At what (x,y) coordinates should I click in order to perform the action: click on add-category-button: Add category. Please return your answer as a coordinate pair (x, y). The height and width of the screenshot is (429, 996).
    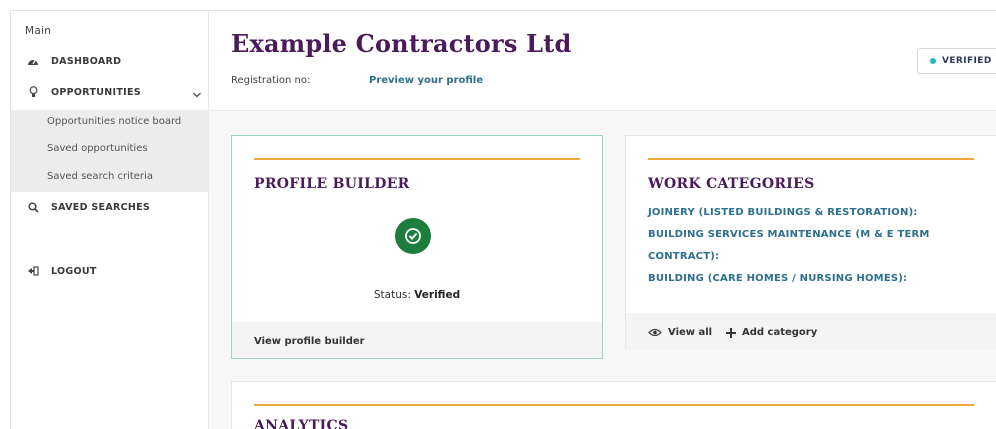
    Looking at the image, I should click on (771, 332).